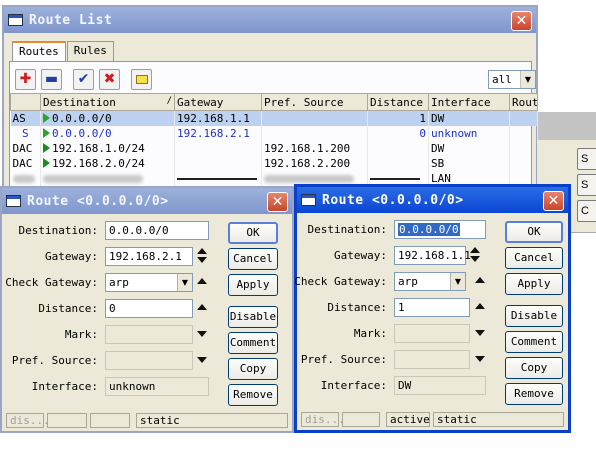 The width and height of the screenshot is (596, 453). Describe the element at coordinates (90, 51) in the screenshot. I see `tab-rules: Rules` at that location.